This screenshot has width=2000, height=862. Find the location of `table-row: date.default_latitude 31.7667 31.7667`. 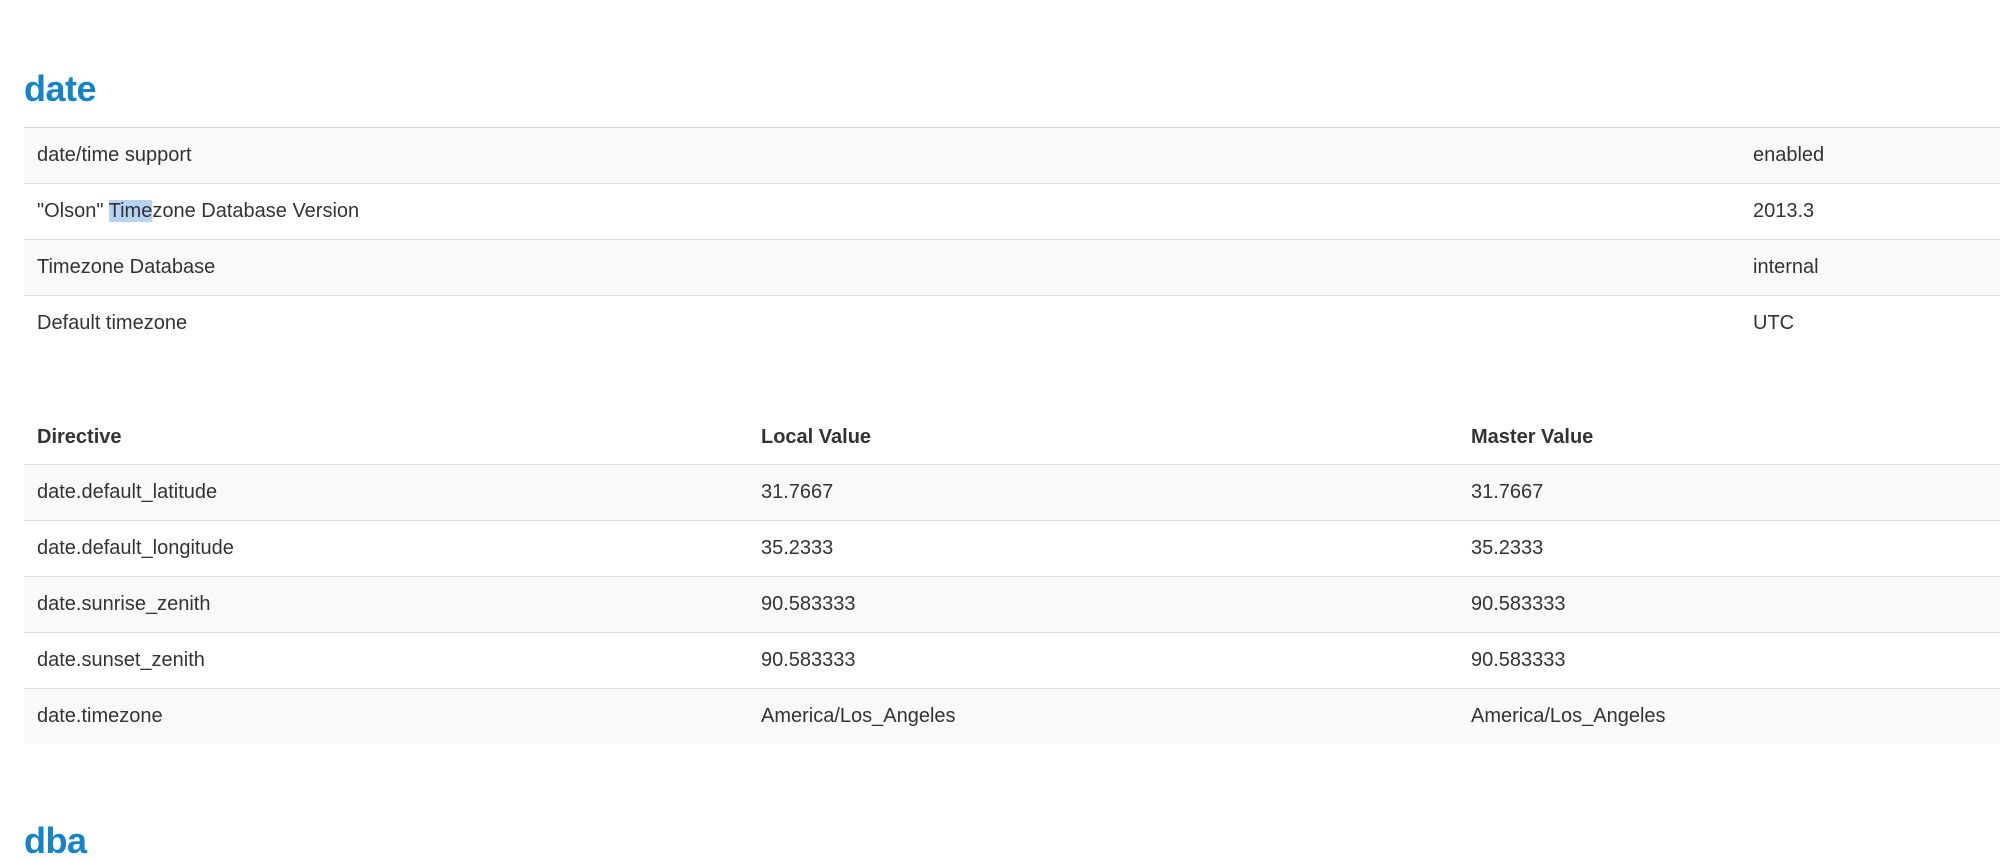

table-row: date.default_latitude 31.7667 31.7667 is located at coordinates (1012, 492).